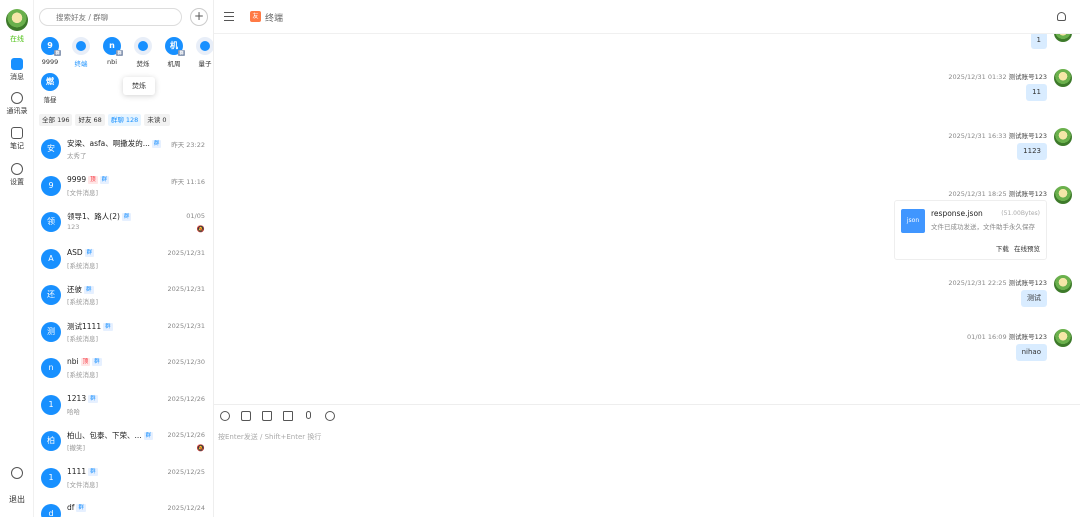 This screenshot has height=517, width=1080. Describe the element at coordinates (123, 223) in the screenshot. I see `conversation-item: 领领导1、路人(2) 群 123 01/05 🔕` at that location.